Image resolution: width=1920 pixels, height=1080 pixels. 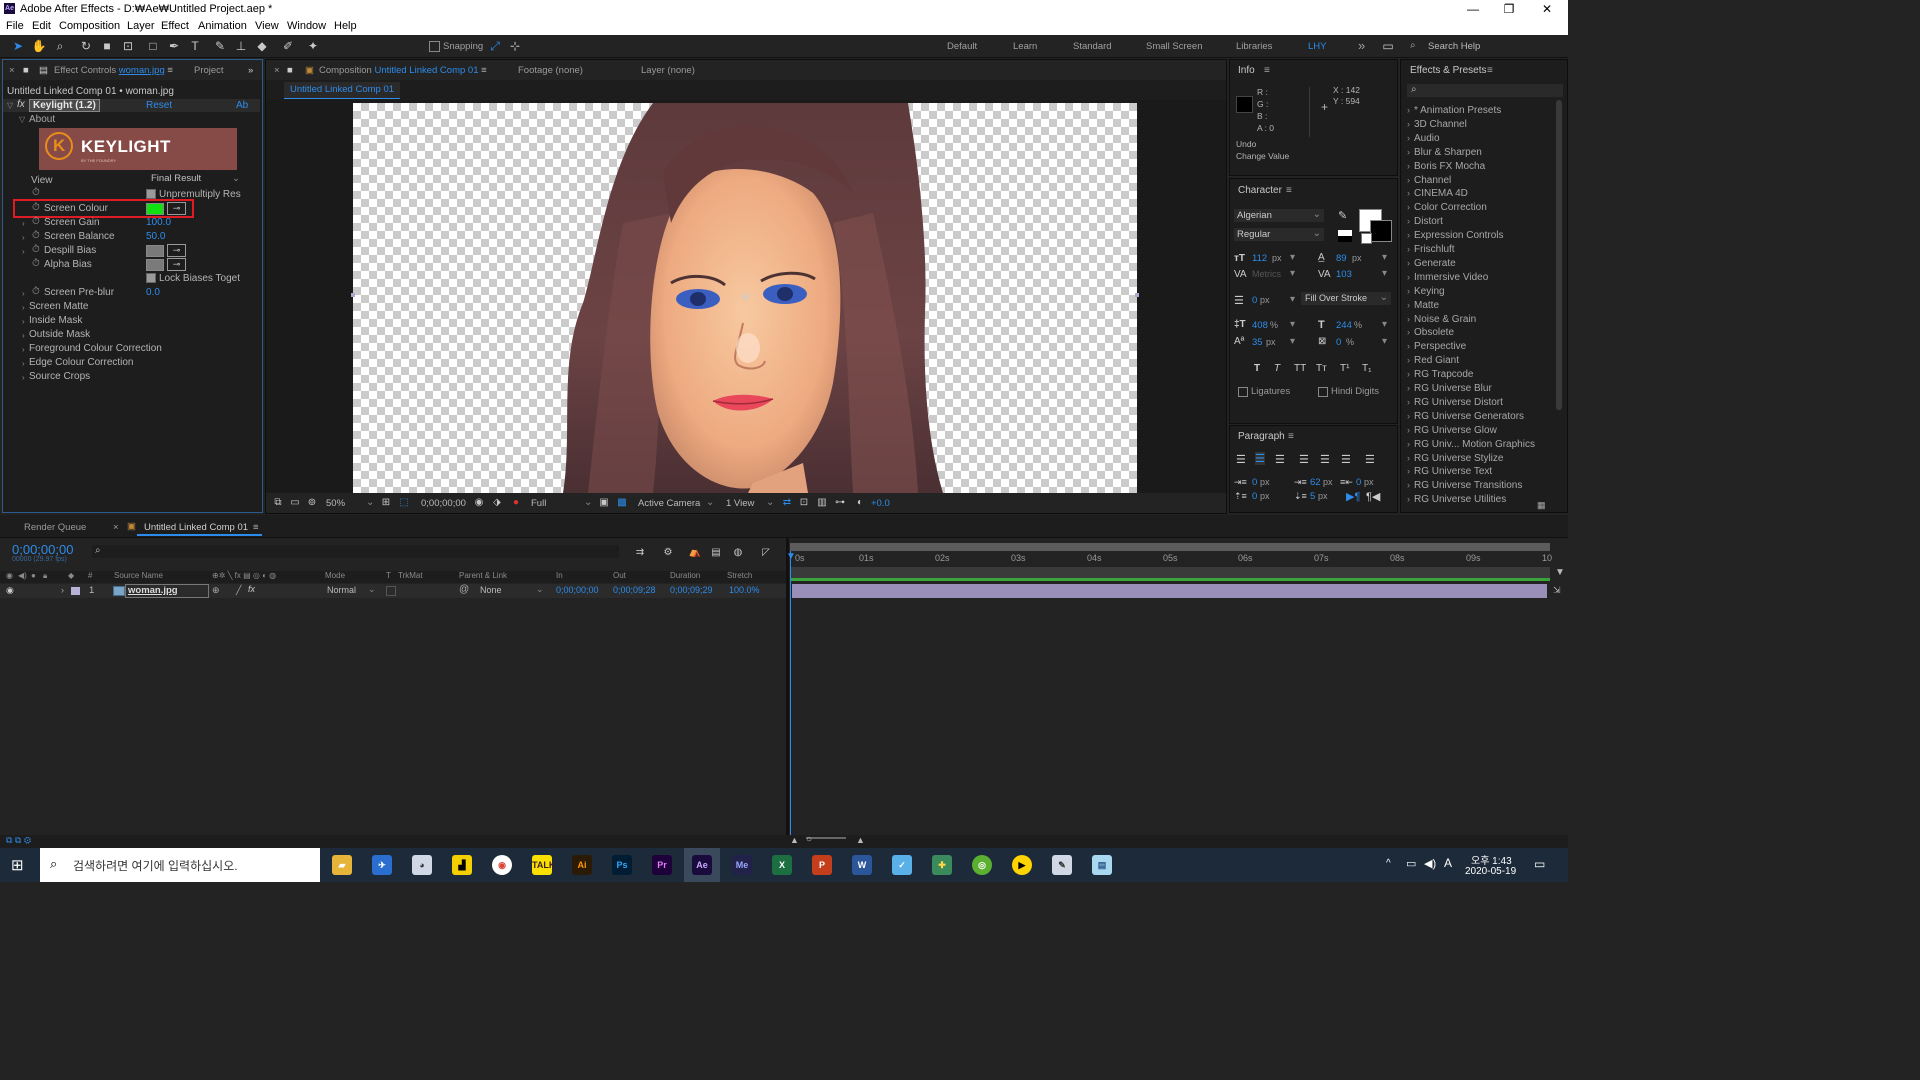 I want to click on layer-label-color, so click(x=75, y=591).